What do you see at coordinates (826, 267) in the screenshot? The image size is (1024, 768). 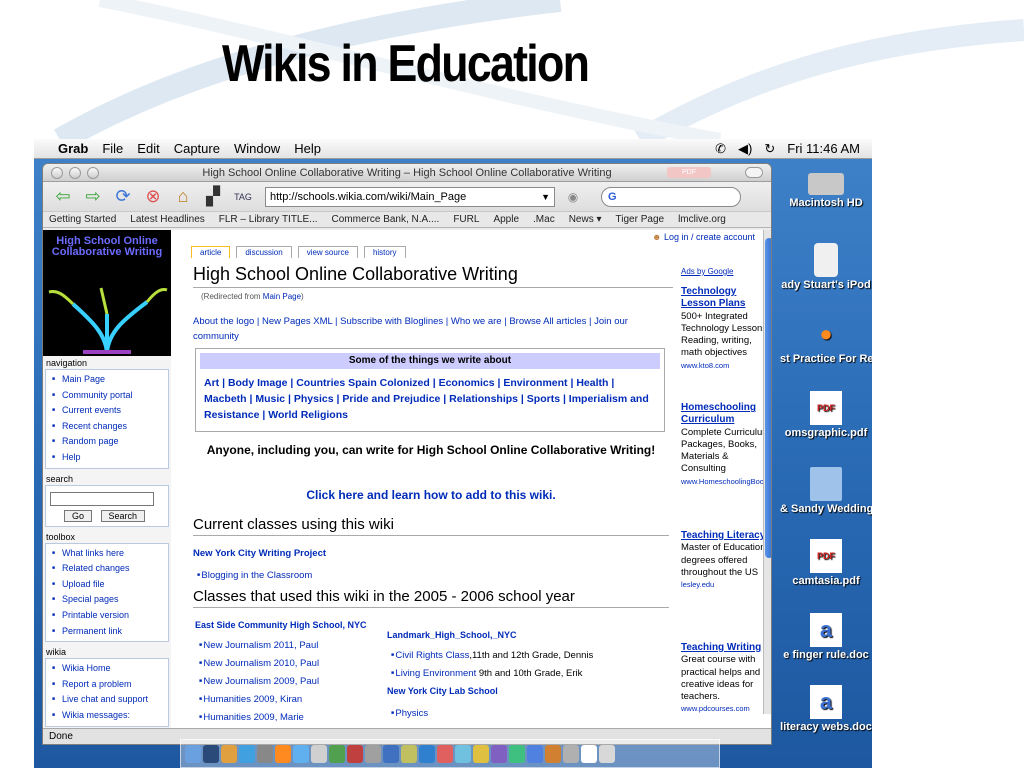 I see `desktop-icon-ipod: ady Stuart's iPod` at bounding box center [826, 267].